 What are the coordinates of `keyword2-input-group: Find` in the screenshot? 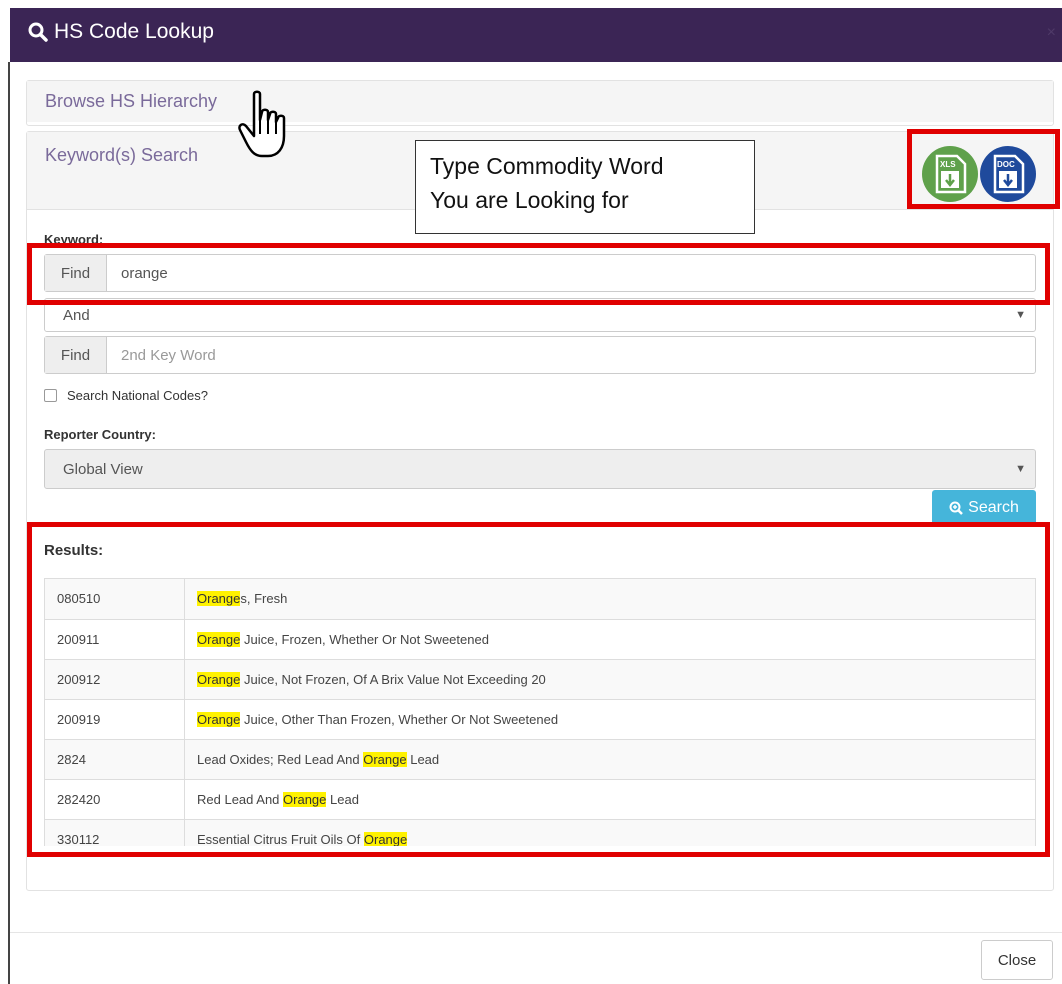 It's located at (540, 355).